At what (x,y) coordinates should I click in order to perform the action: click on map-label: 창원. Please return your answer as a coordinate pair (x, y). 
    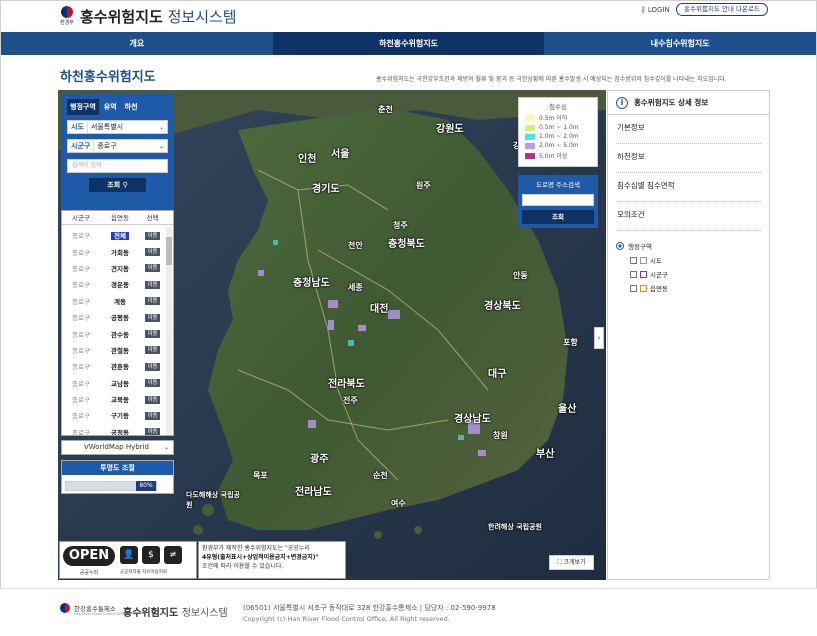
    Looking at the image, I should click on (500, 435).